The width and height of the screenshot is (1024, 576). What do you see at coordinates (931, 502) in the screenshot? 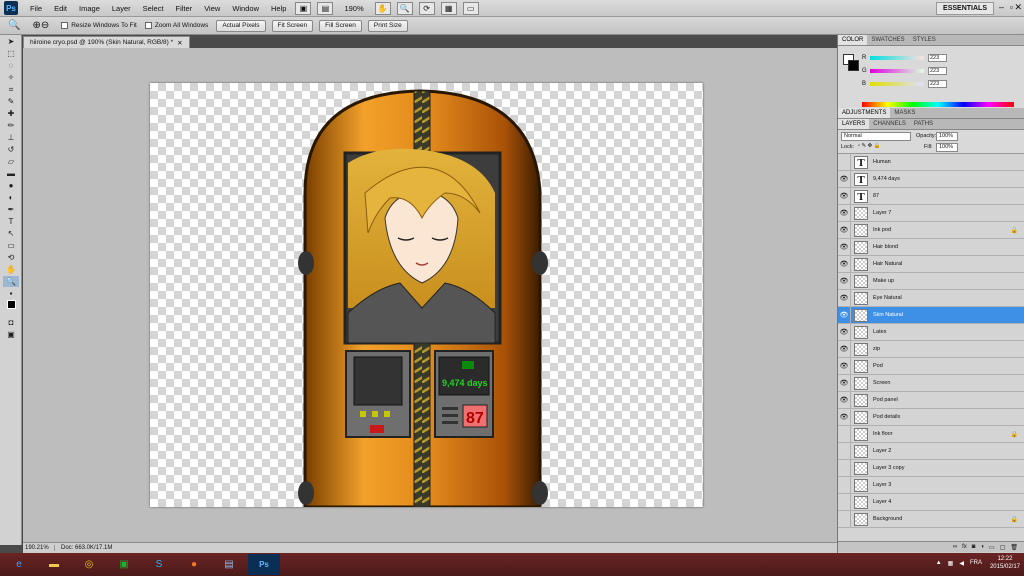
I see `layer-row: Layer 4` at bounding box center [931, 502].